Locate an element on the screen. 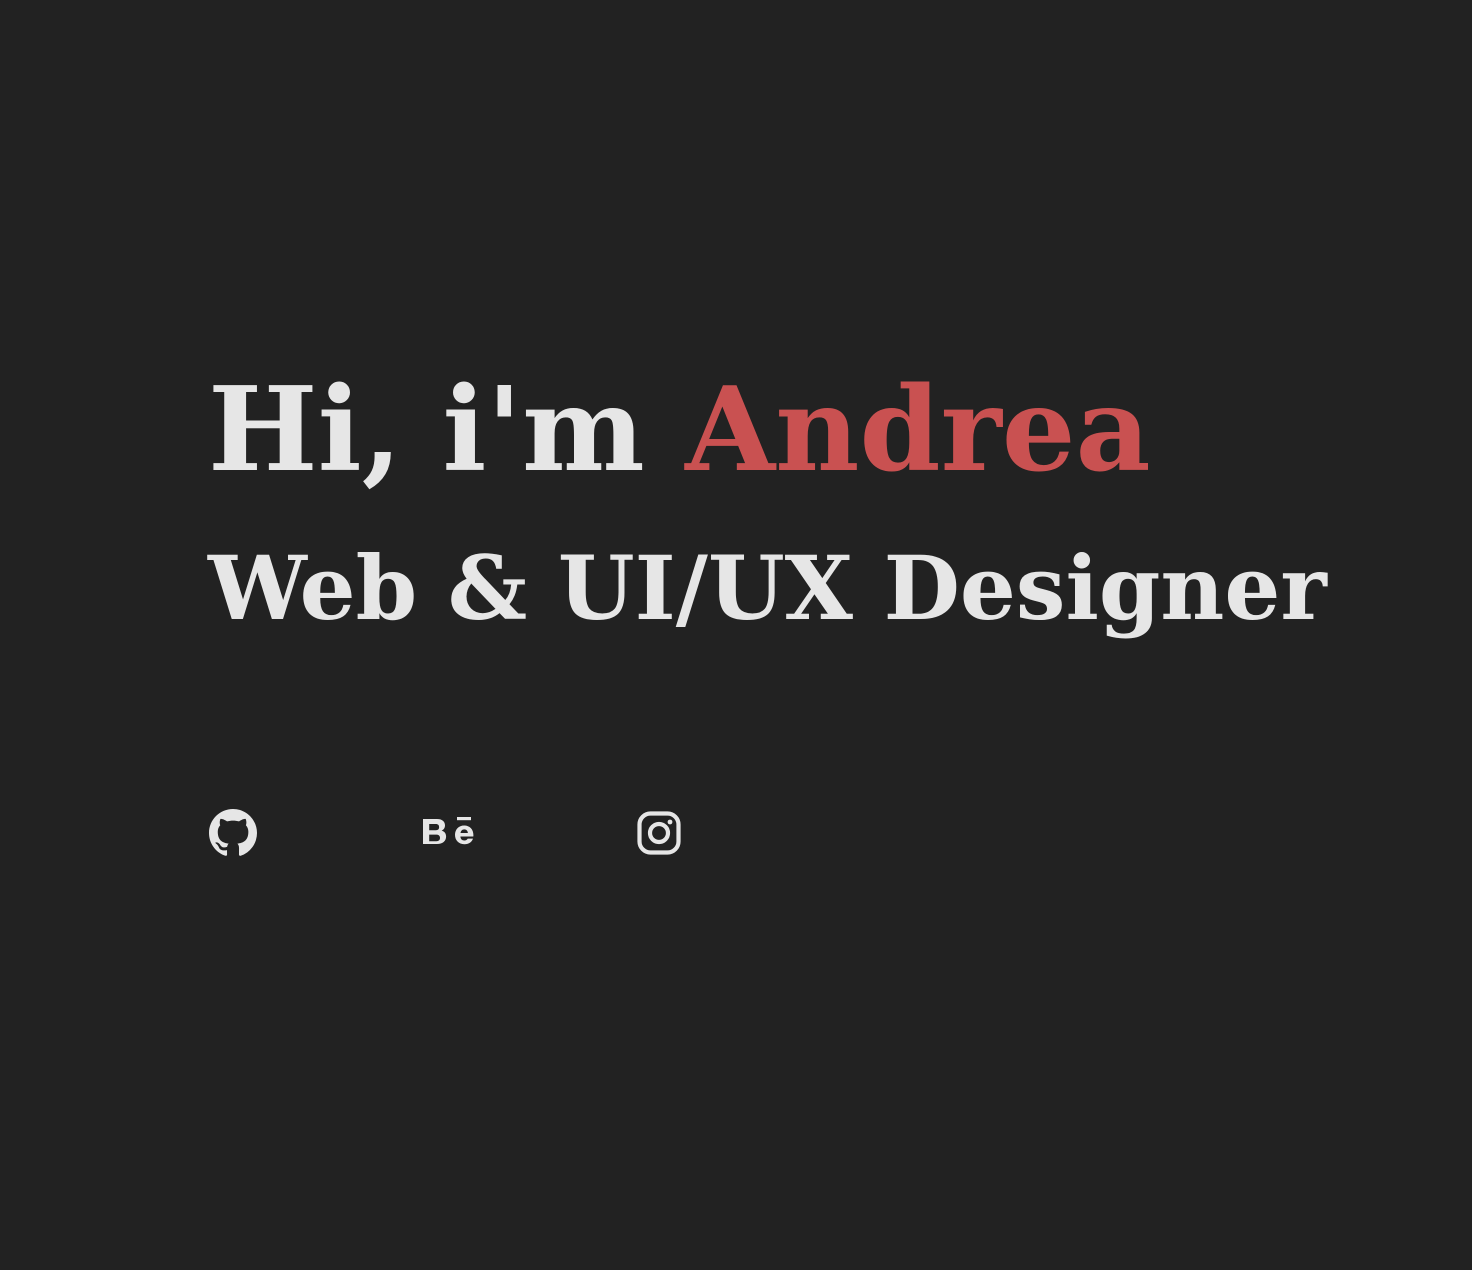 This screenshot has width=1472, height=1270. behance-icon is located at coordinates (448, 831).